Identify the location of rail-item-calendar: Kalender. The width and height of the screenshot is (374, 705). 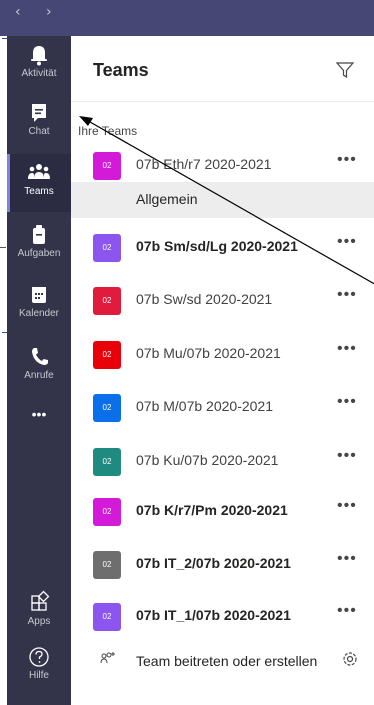
(39, 305).